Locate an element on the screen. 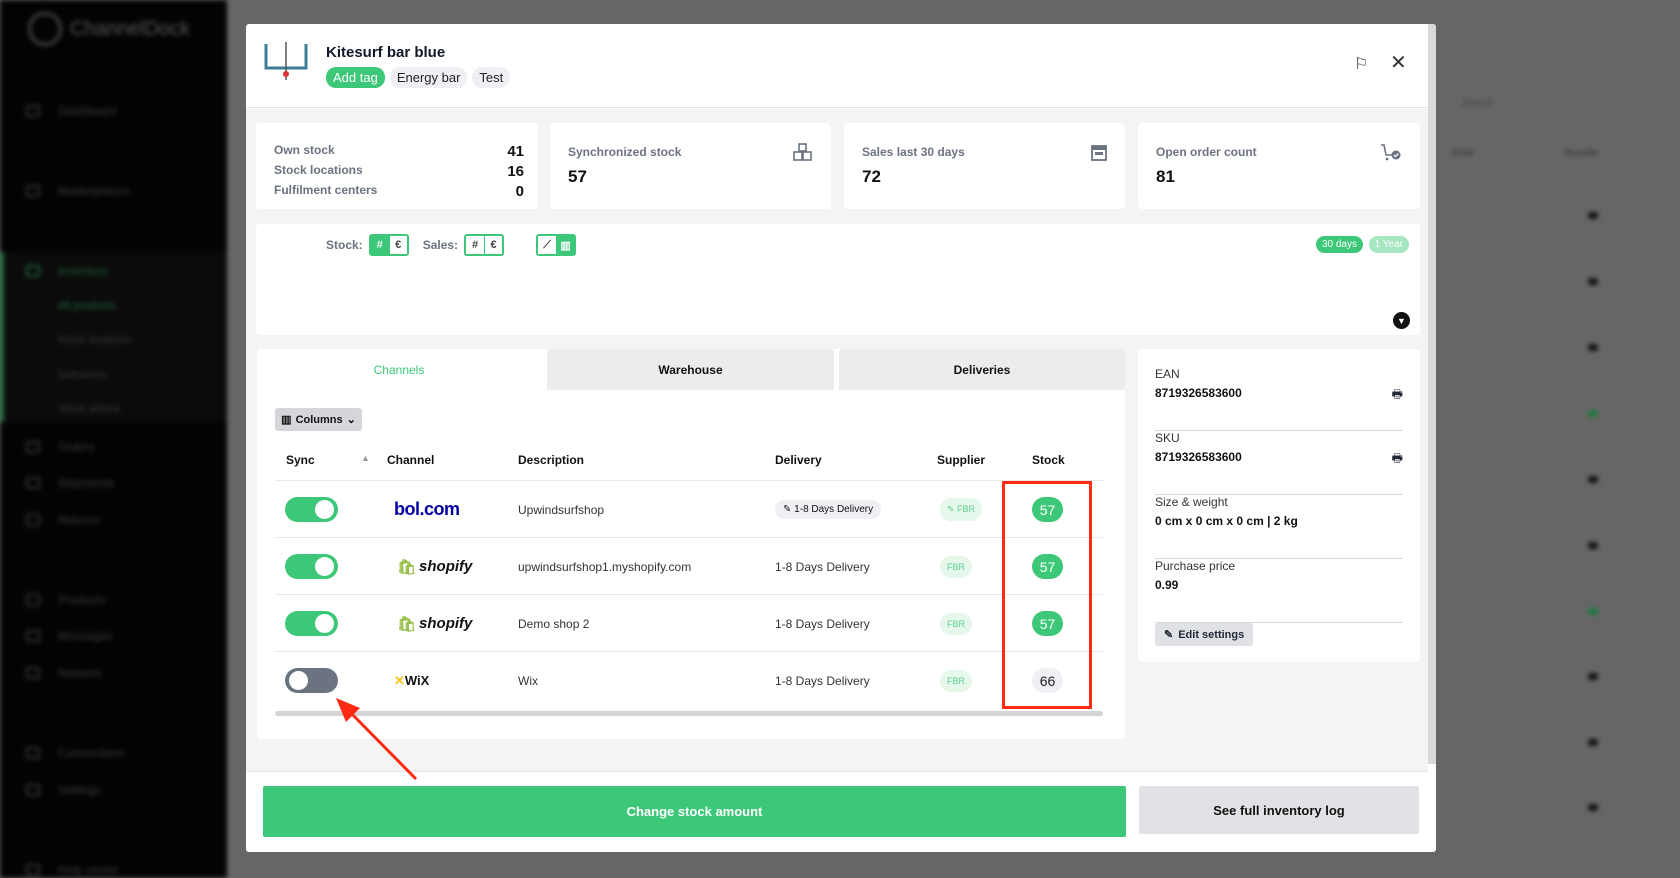 The image size is (1680, 878). tab-warehouse: Warehouse is located at coordinates (690, 369).